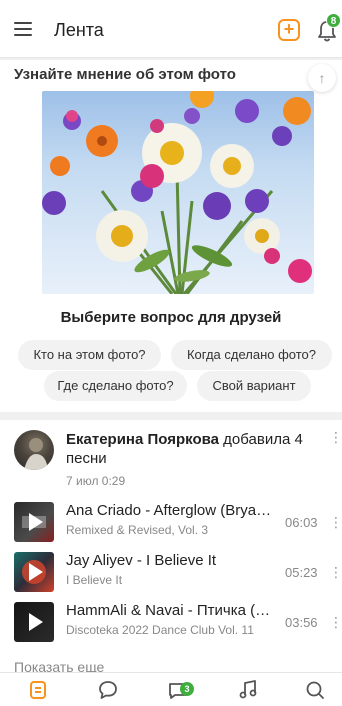  I want to click on avatar, so click(34, 450).